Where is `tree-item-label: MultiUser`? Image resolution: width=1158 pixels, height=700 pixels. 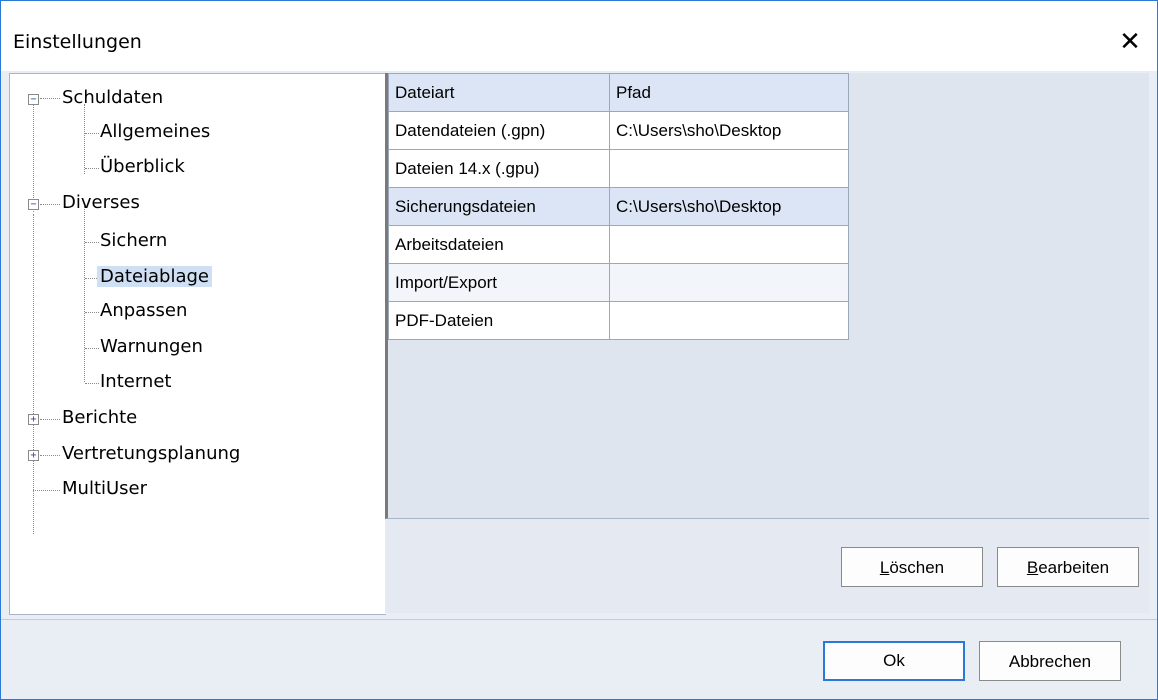 tree-item-label: MultiUser is located at coordinates (105, 488).